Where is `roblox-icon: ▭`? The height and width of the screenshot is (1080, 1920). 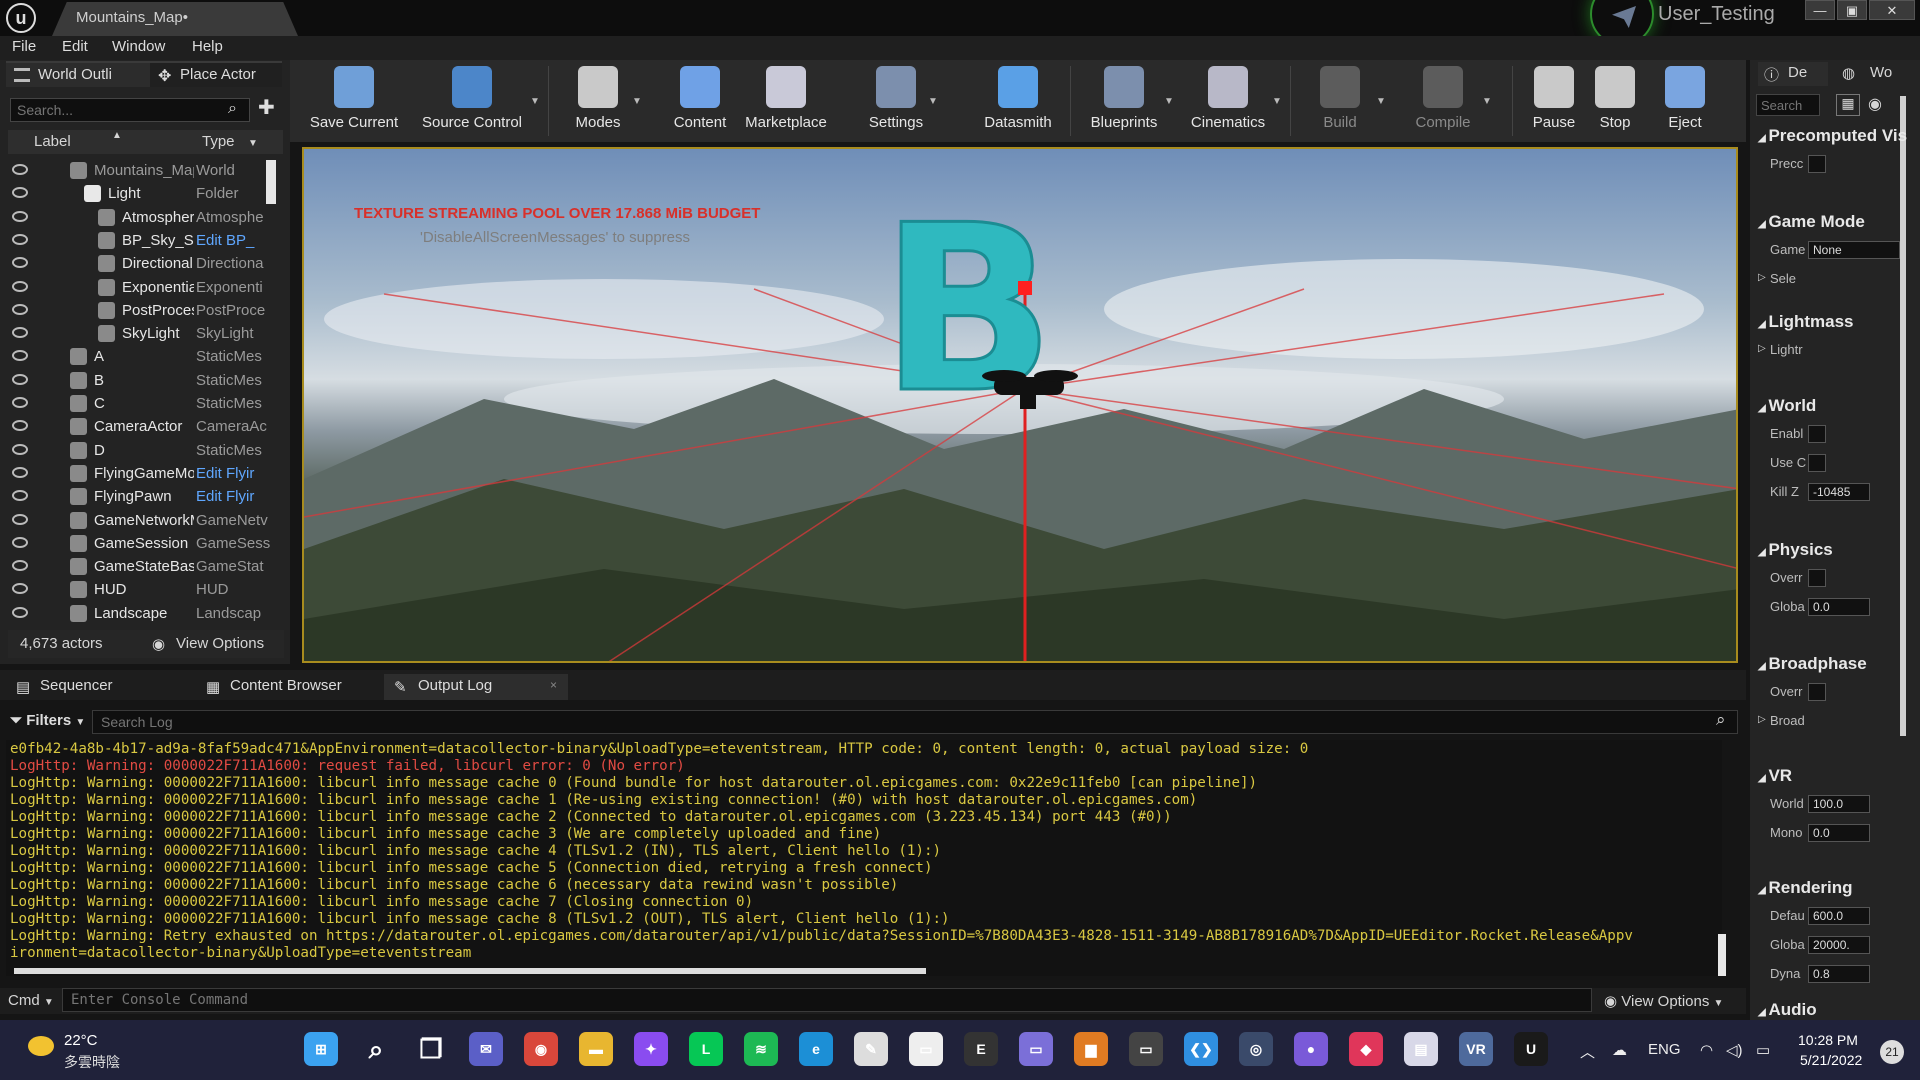 roblox-icon: ▭ is located at coordinates (926, 1049).